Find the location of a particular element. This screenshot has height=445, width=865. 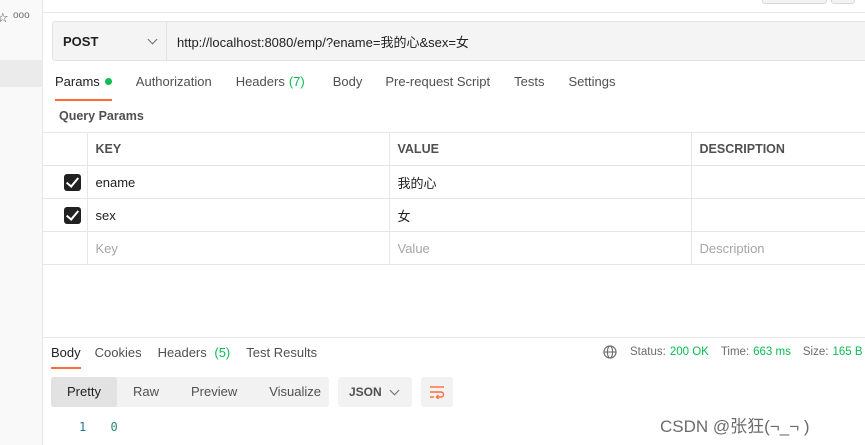

param-key: sex is located at coordinates (238, 215).